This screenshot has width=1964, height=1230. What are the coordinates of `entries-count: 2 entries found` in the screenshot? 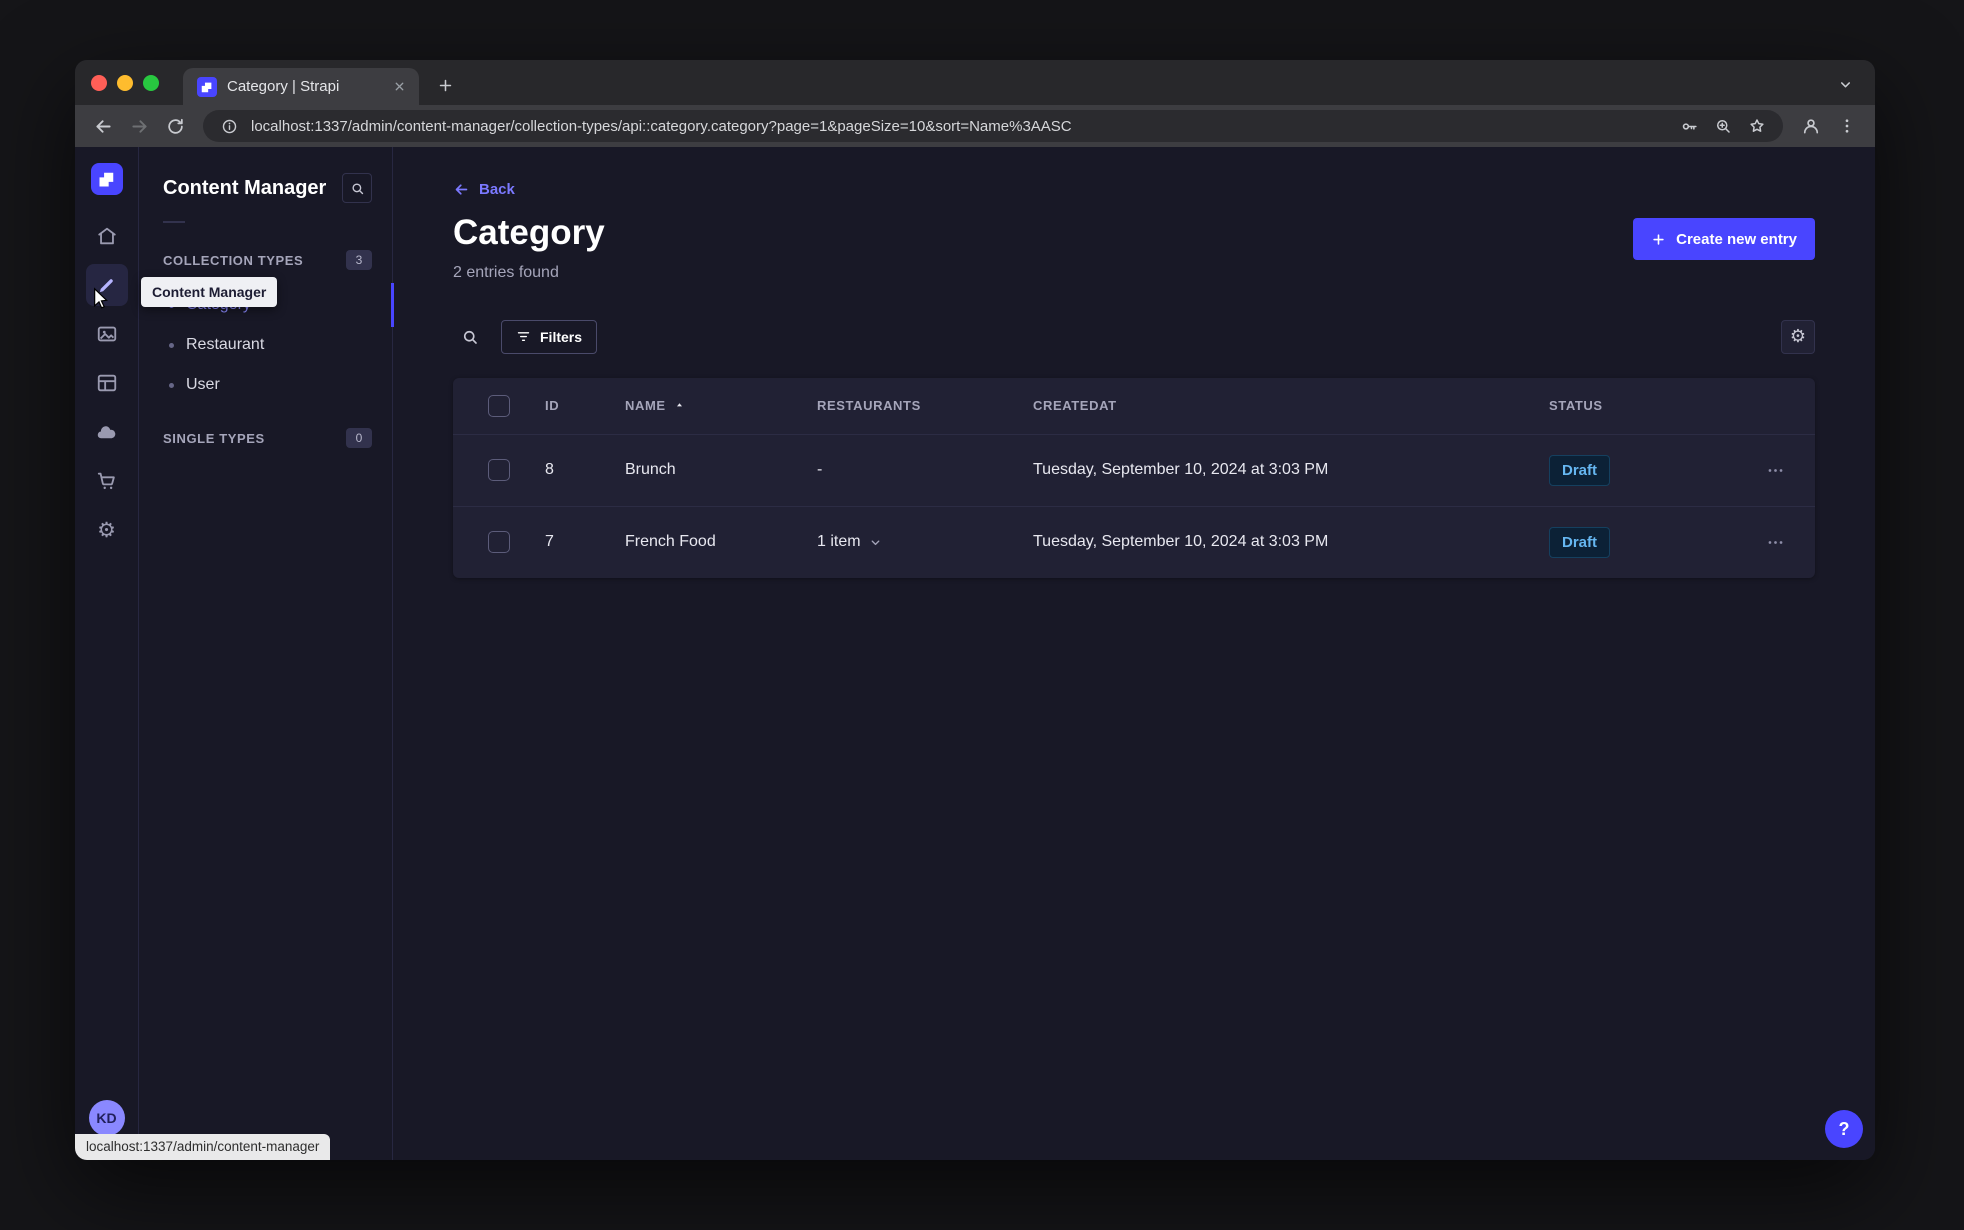 It's located at (506, 272).